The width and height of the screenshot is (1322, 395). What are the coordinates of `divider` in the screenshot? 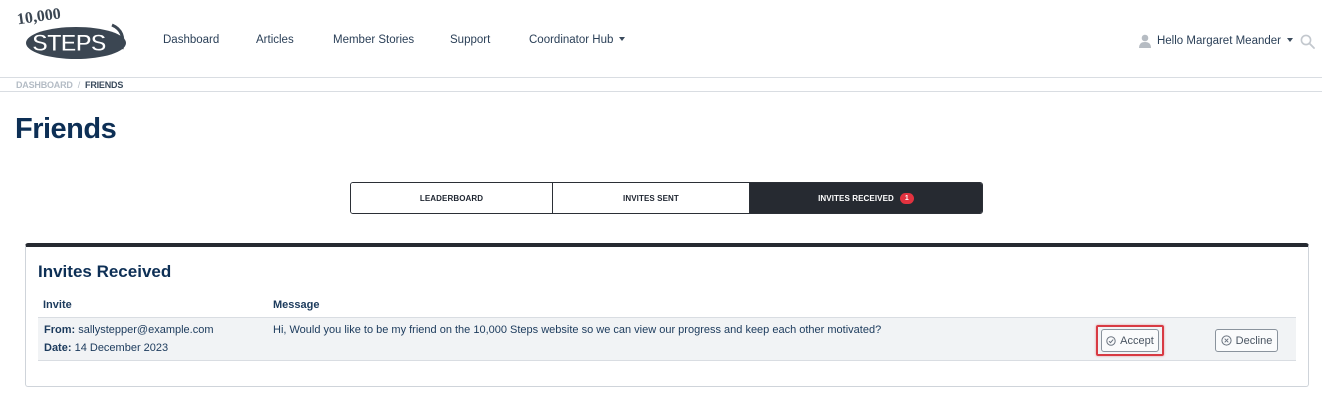 It's located at (661, 91).